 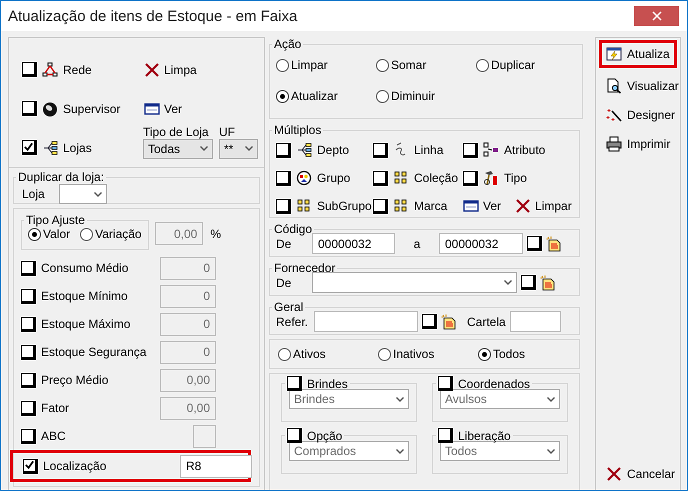 What do you see at coordinates (638, 115) in the screenshot?
I see `action-button: Designer` at bounding box center [638, 115].